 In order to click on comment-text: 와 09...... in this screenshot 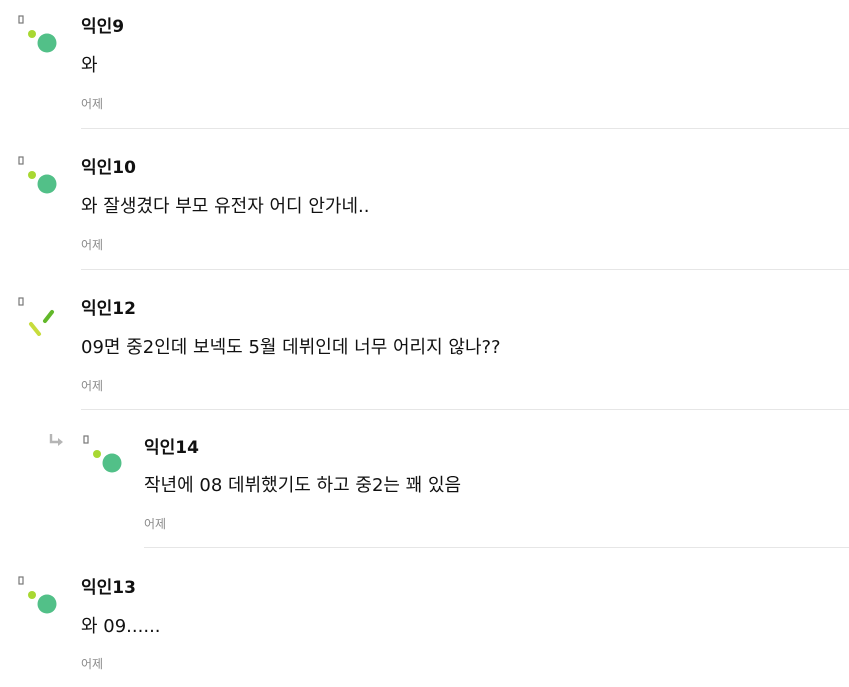, I will do `click(121, 626)`.